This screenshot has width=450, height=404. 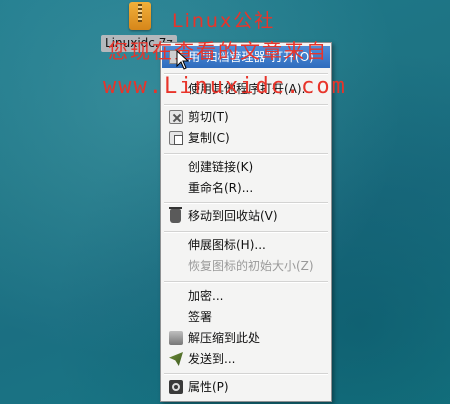 I want to click on mouse-cursor-icon, so click(x=183, y=60).